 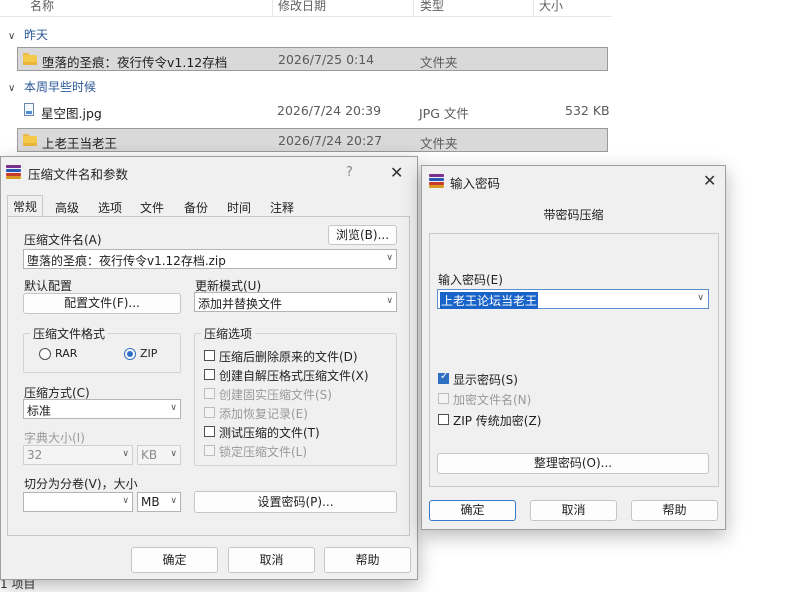 What do you see at coordinates (329, 110) in the screenshot?
I see `file-date: 2026/7/24 20:39` at bounding box center [329, 110].